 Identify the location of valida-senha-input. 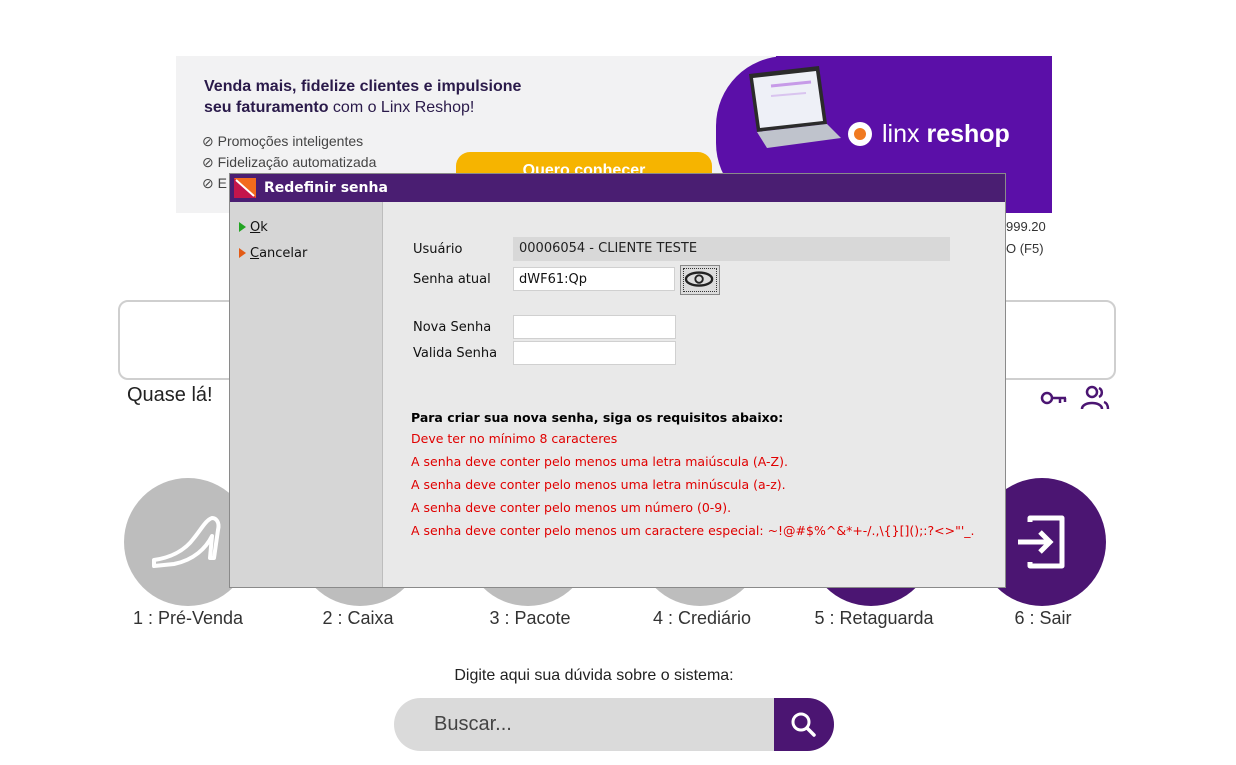
(594, 353).